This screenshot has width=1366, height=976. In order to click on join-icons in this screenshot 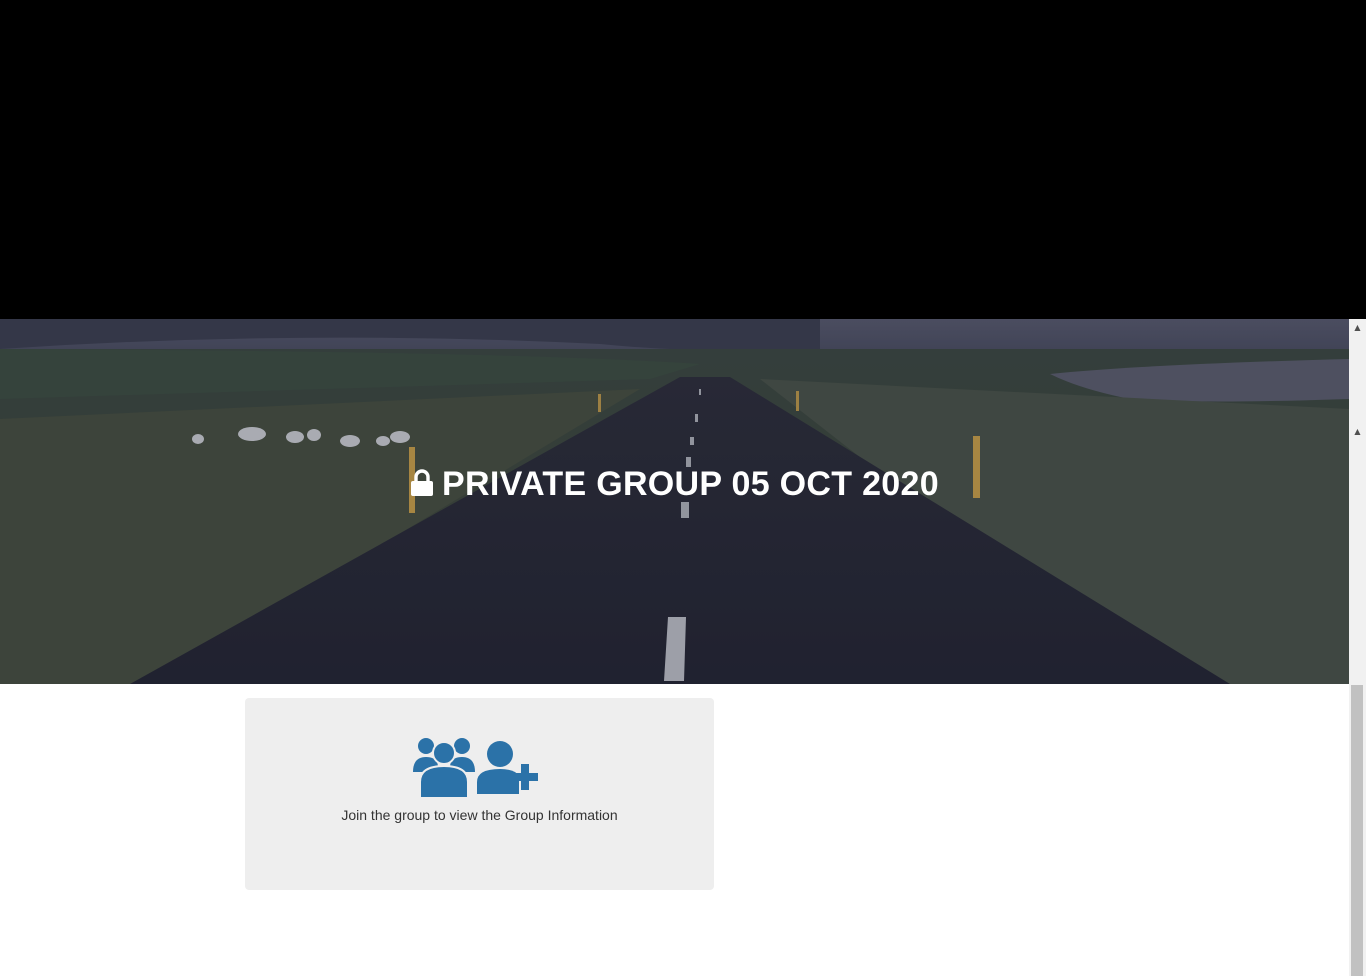, I will do `click(479, 767)`.